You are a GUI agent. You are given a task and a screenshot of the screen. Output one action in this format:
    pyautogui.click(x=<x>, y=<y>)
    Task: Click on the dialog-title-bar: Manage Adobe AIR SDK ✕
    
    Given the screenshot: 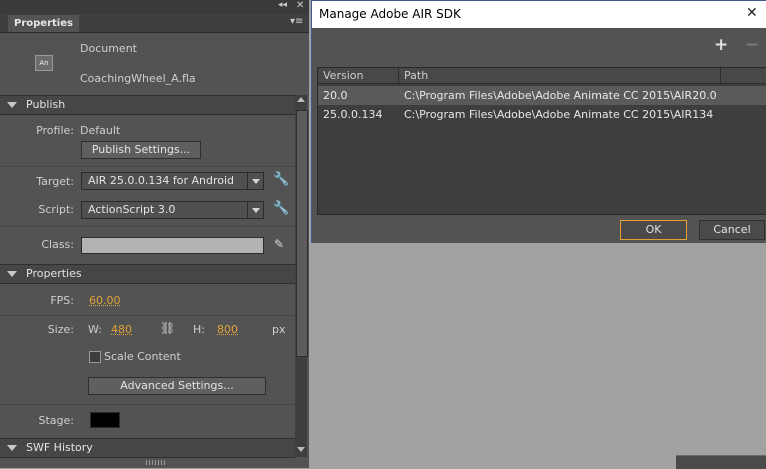 What is the action you would take?
    pyautogui.click(x=539, y=14)
    